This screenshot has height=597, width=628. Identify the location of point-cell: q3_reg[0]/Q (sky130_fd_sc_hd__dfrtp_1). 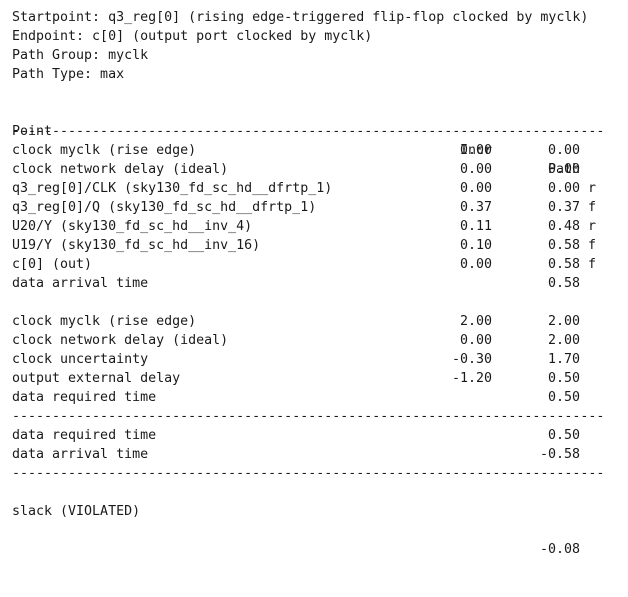
(164, 207).